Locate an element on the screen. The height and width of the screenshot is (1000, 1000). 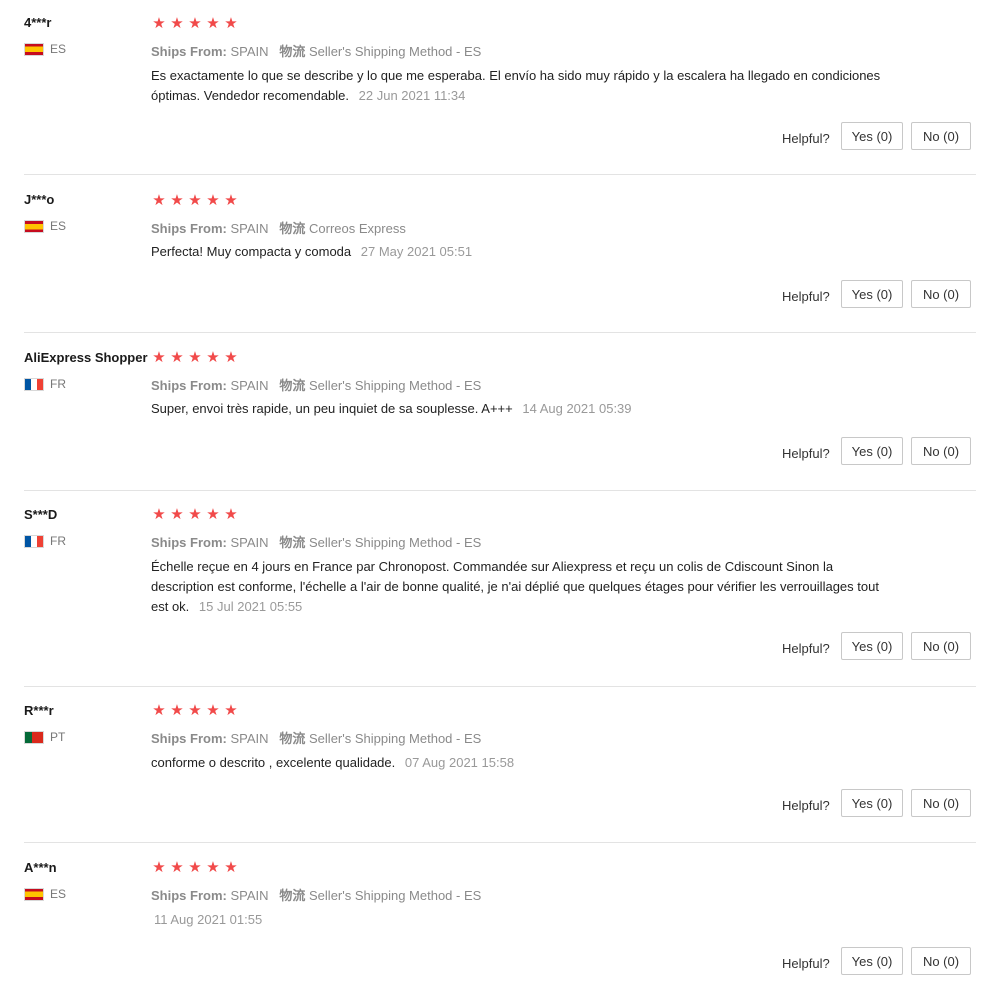
reviewer-name: J***o is located at coordinates (39, 199).